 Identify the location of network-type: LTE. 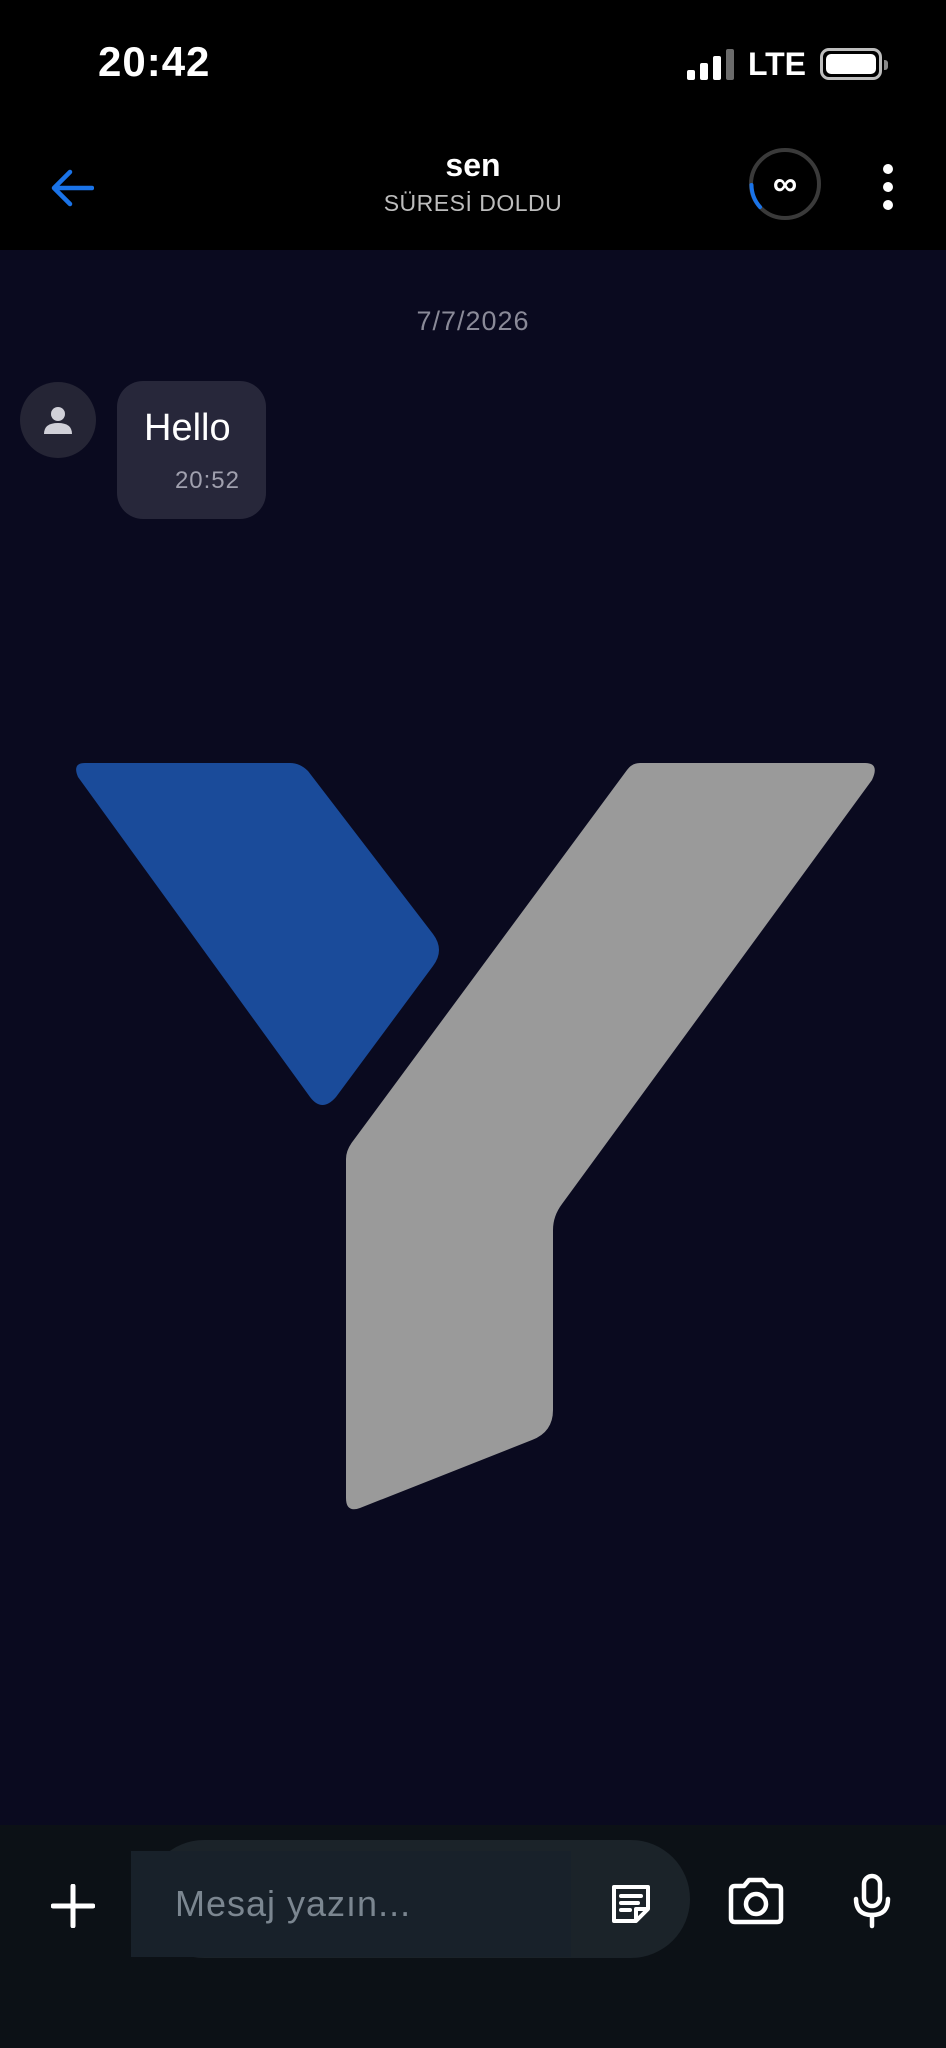
(776, 63).